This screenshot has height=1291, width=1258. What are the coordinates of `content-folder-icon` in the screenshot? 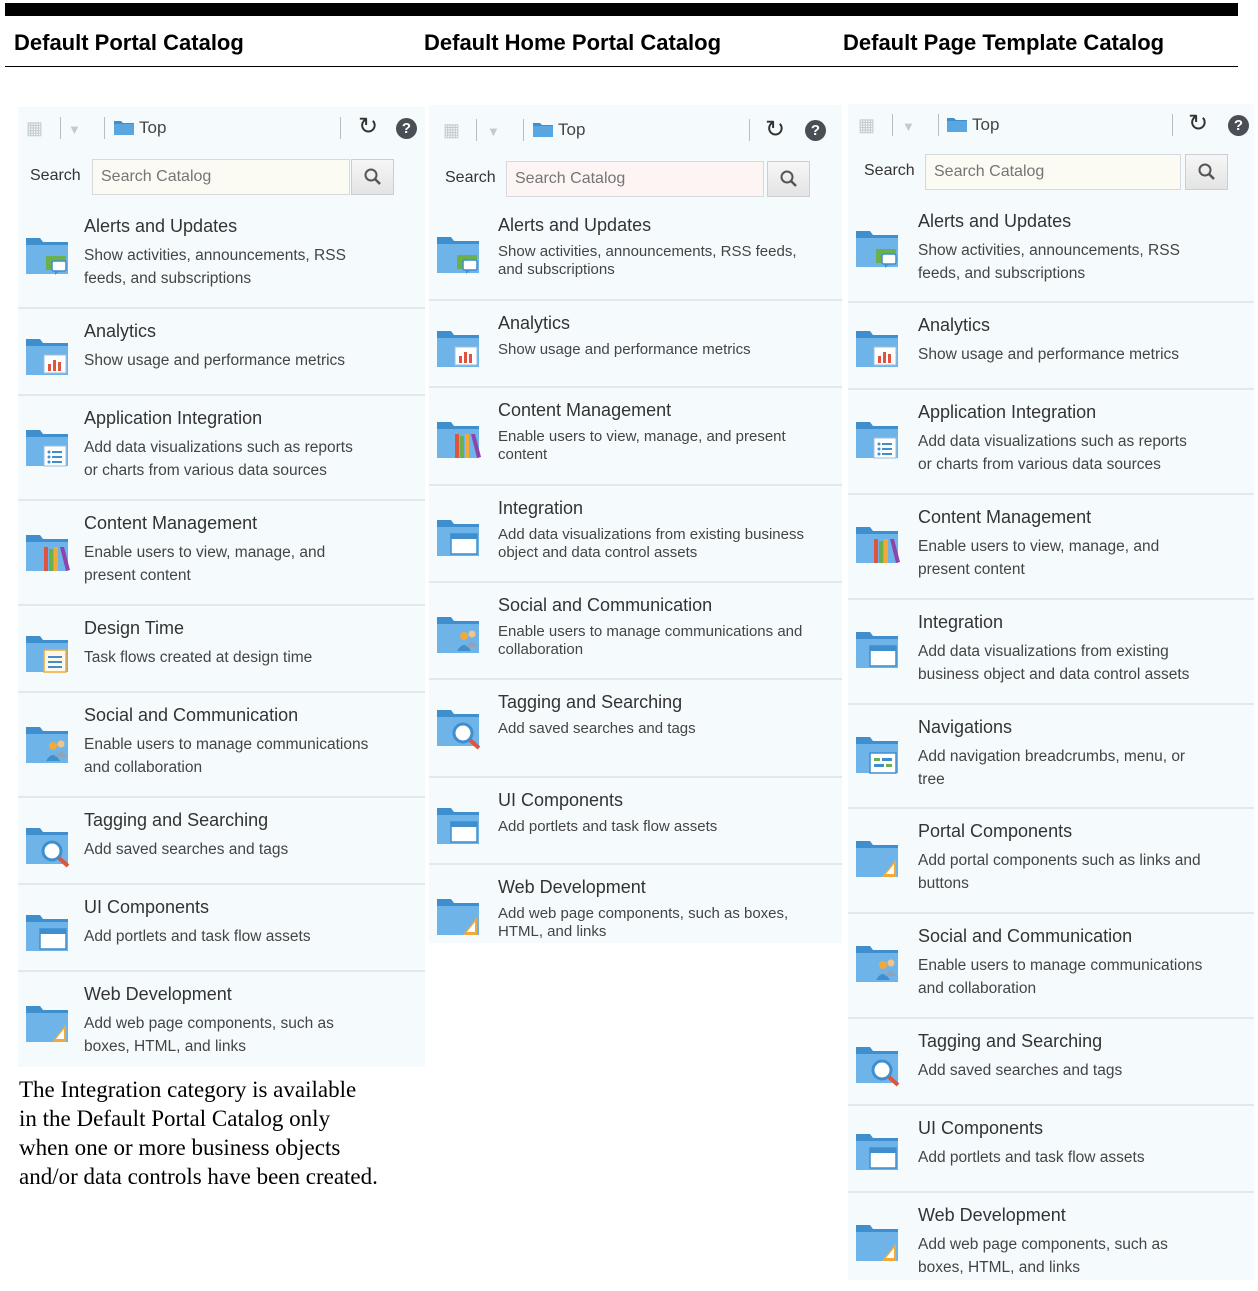 It's located at (877, 543).